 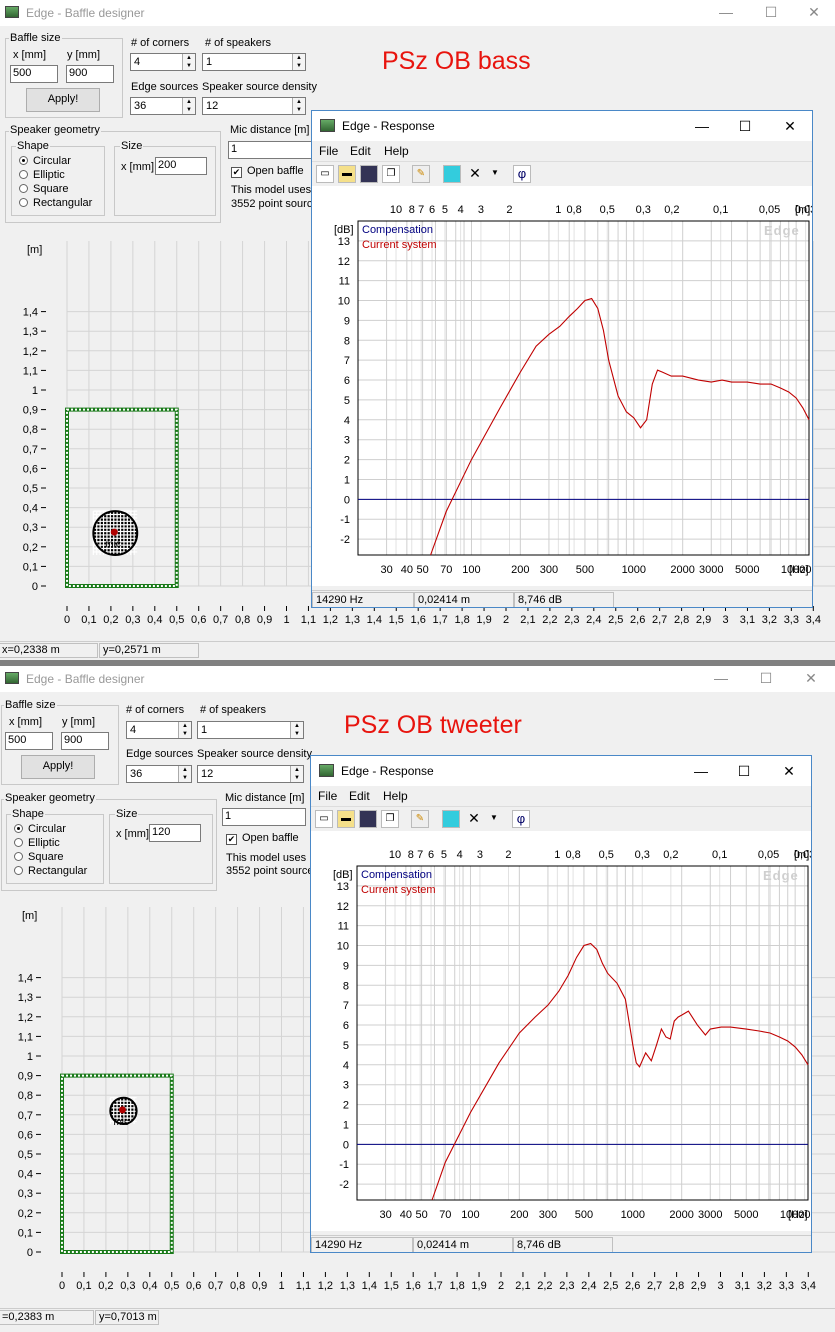 What do you see at coordinates (508, 855) in the screenshot?
I see `wavelength-tick-label: 2` at bounding box center [508, 855].